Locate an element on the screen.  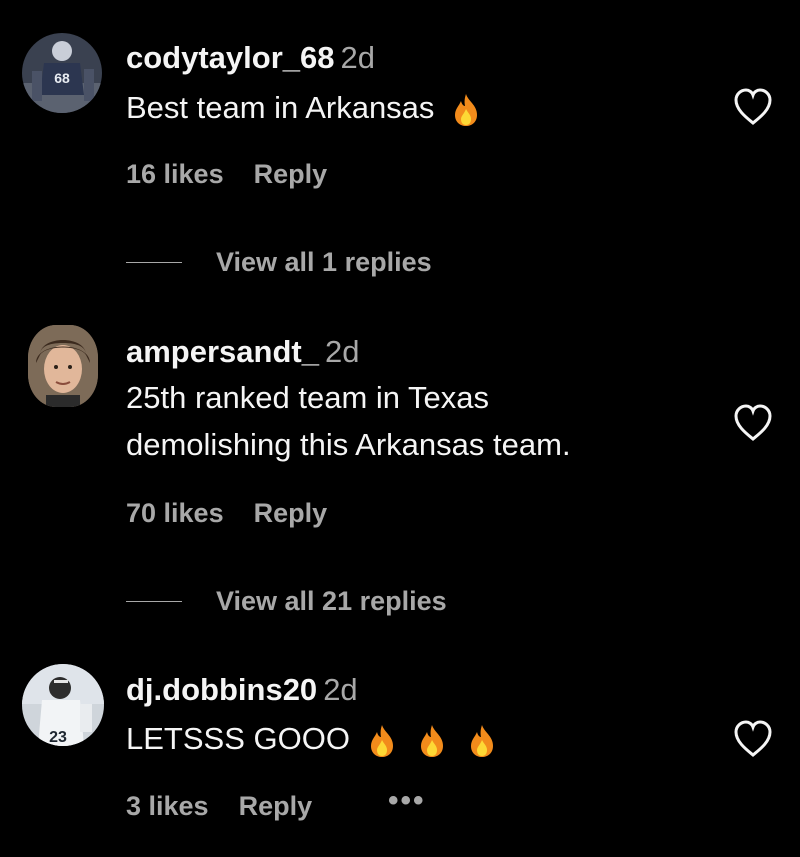
comment-header: codytaylor_68 2d is located at coordinates (250, 58).